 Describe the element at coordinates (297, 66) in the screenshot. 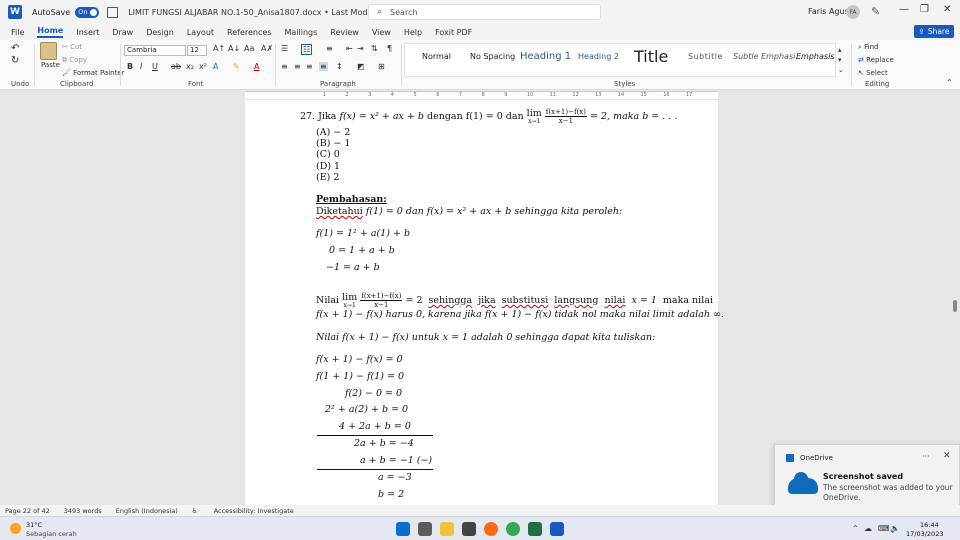

I see `align-center-icon: ≡` at that location.